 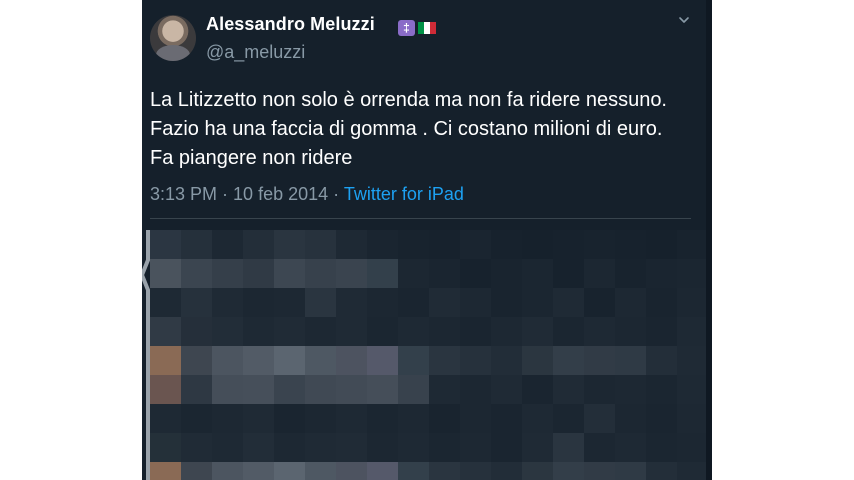 What do you see at coordinates (280, 194) in the screenshot?
I see `tweet-date: 10 feb 2014` at bounding box center [280, 194].